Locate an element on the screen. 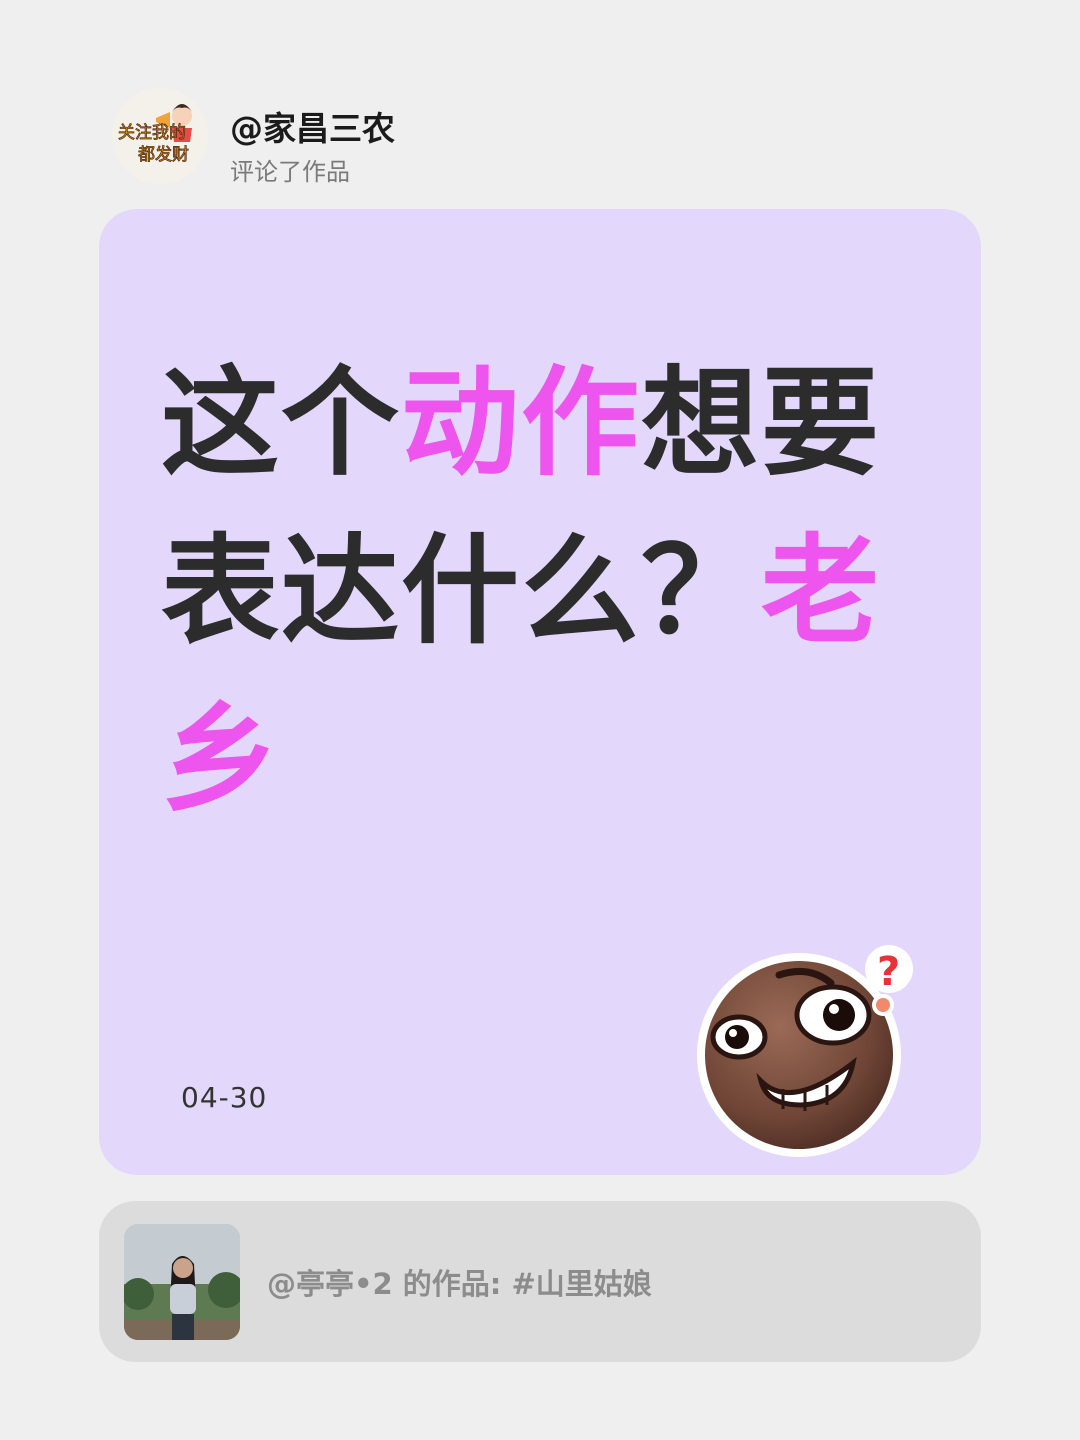 The width and height of the screenshot is (1080, 1440). original-work-bar: @亭亭•2 的作品: #山里姑娘 is located at coordinates (540, 1281).